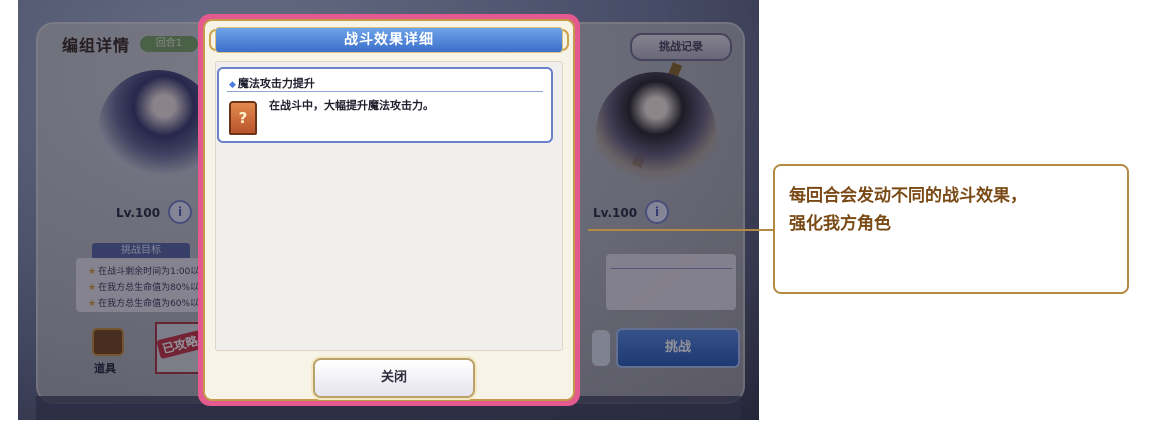 The image size is (1150, 424). What do you see at coordinates (394, 378) in the screenshot?
I see `close-button: 关闭` at bounding box center [394, 378].